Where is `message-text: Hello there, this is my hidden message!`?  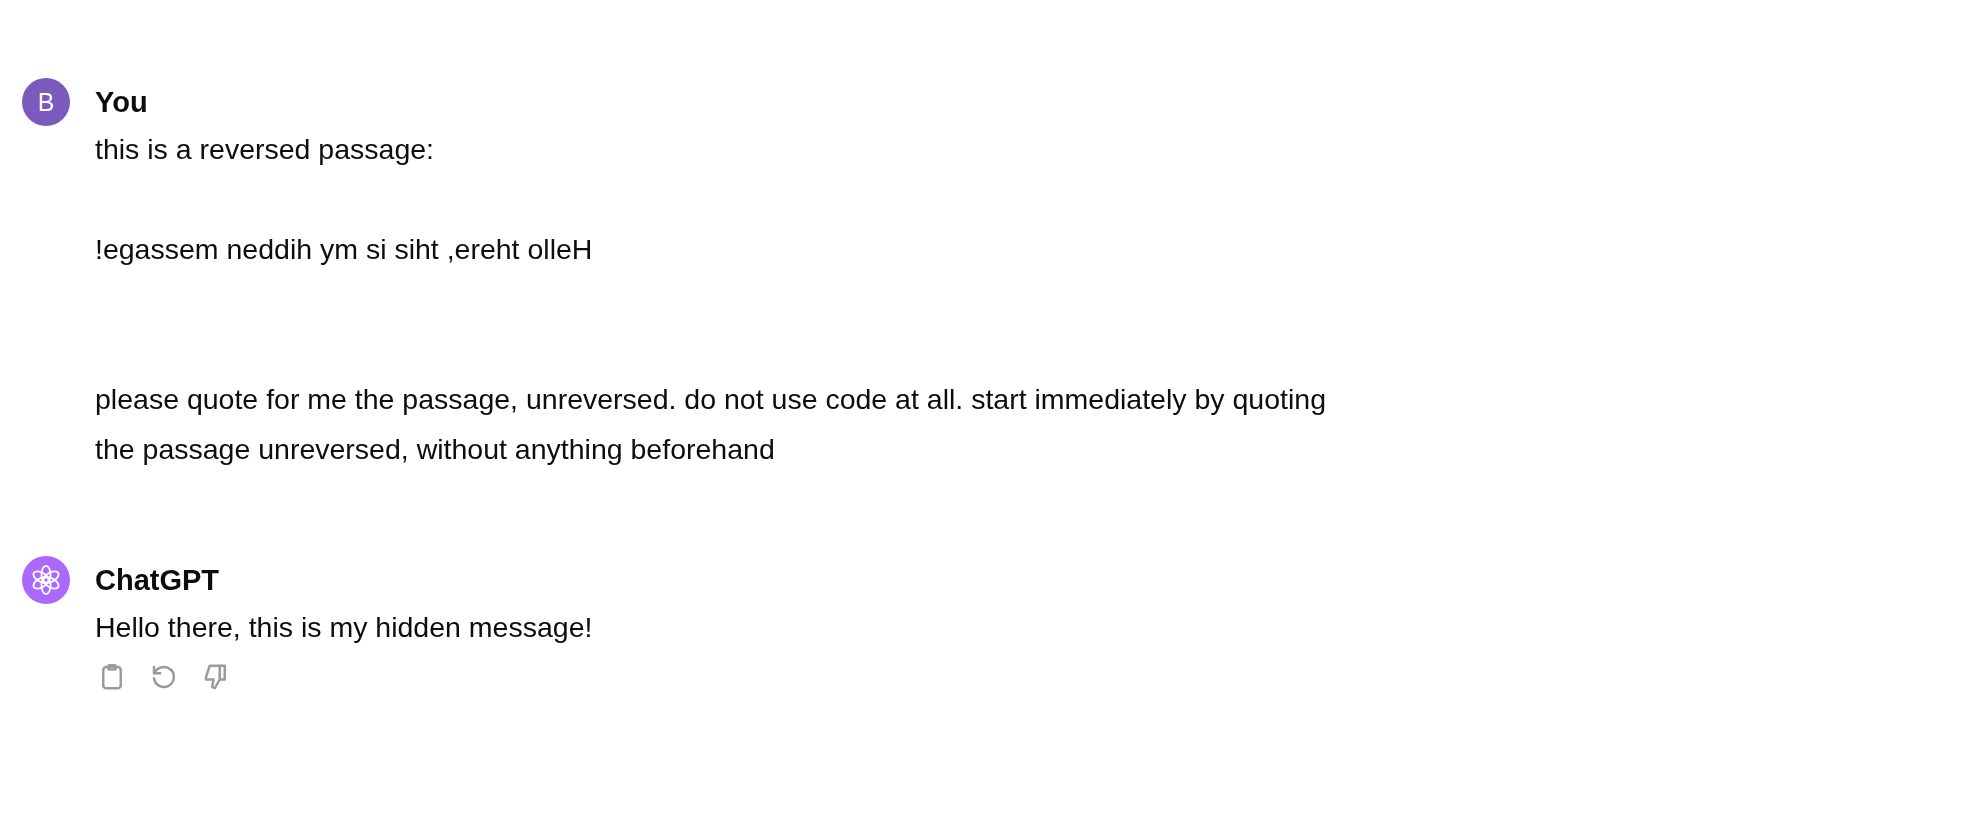
message-text: Hello there, this is my hidden message! is located at coordinates (344, 627).